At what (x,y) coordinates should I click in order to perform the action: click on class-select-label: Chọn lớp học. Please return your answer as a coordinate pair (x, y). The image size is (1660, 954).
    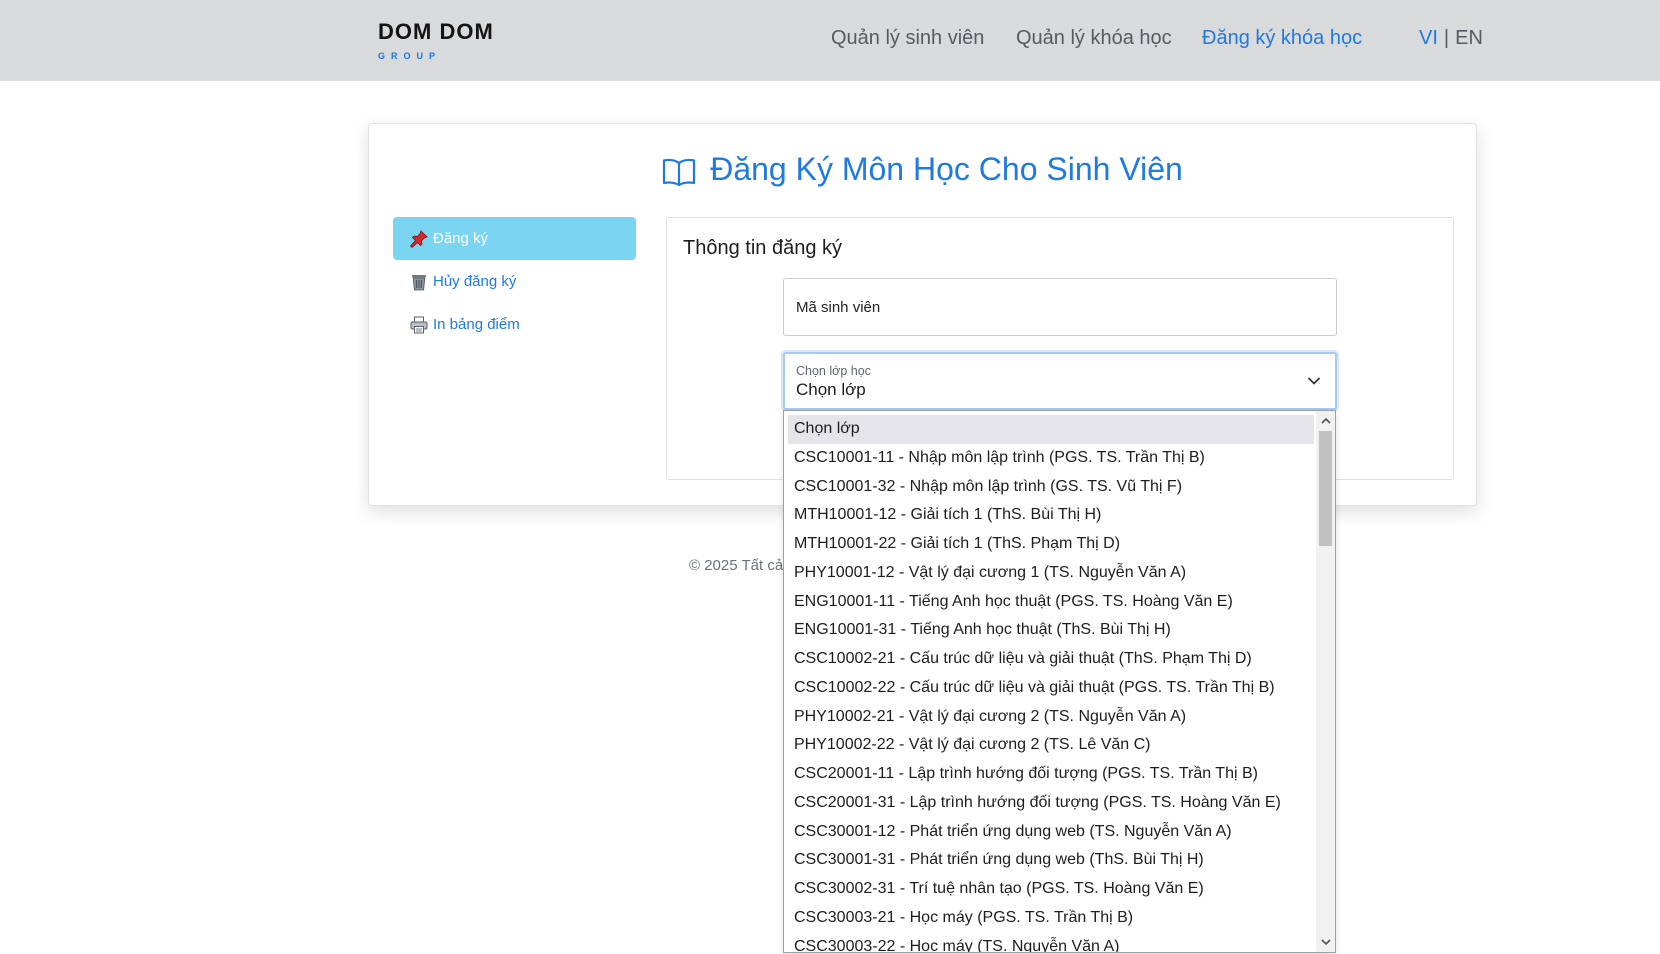
    Looking at the image, I should click on (833, 371).